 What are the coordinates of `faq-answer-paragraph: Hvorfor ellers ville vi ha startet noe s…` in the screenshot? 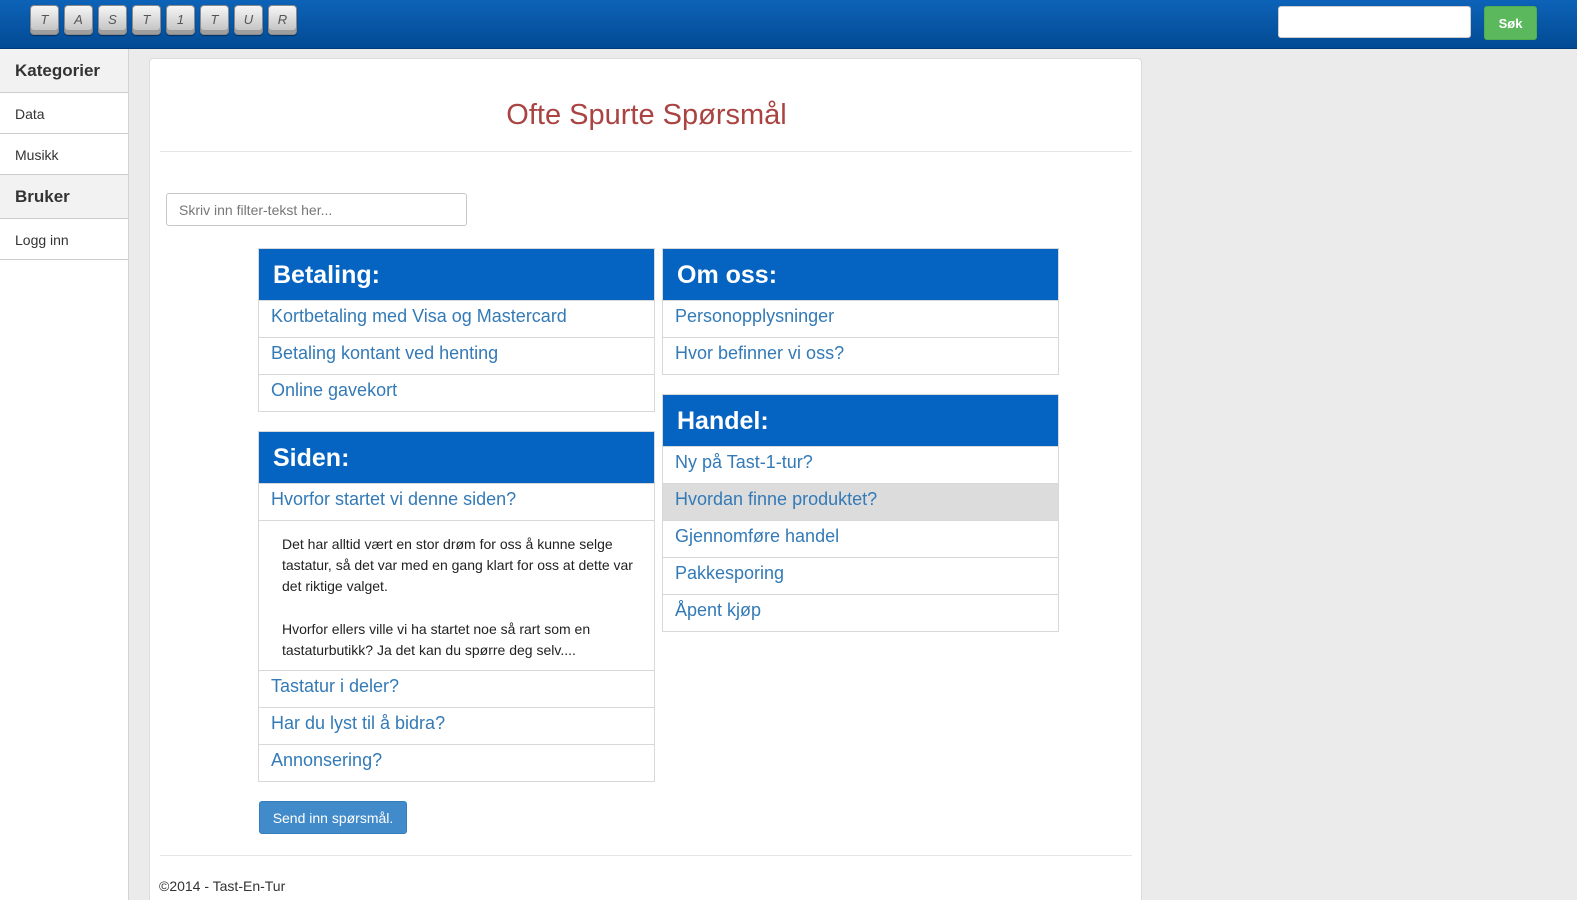 It's located at (436, 639).